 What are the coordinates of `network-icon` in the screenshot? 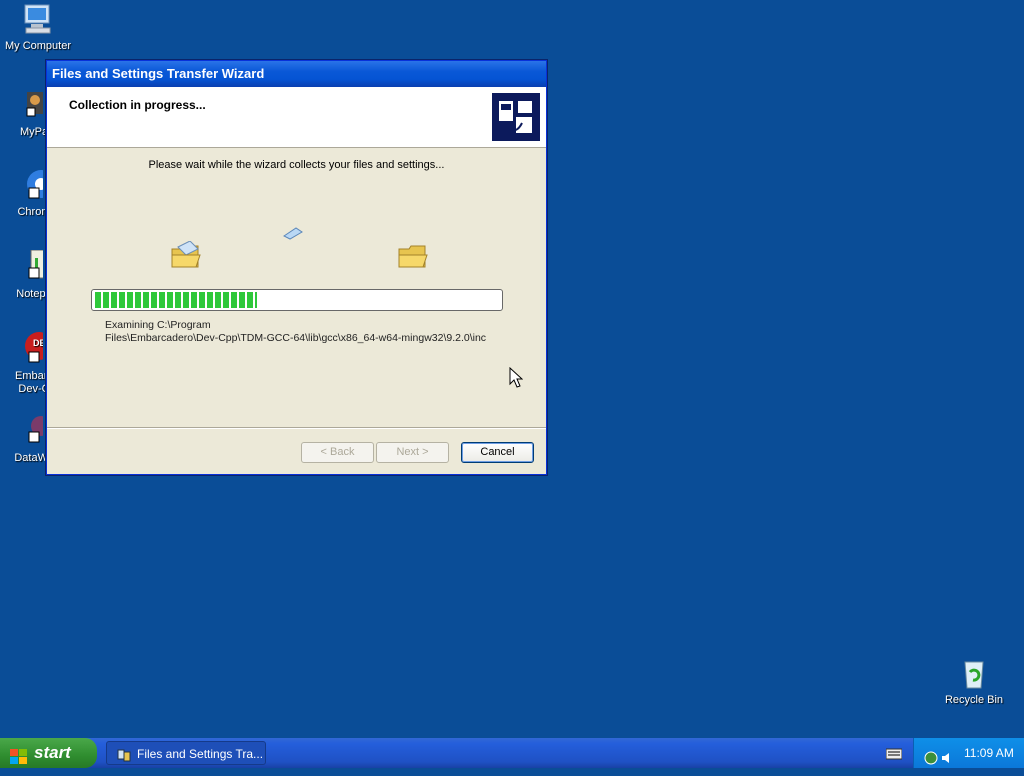 It's located at (931, 755).